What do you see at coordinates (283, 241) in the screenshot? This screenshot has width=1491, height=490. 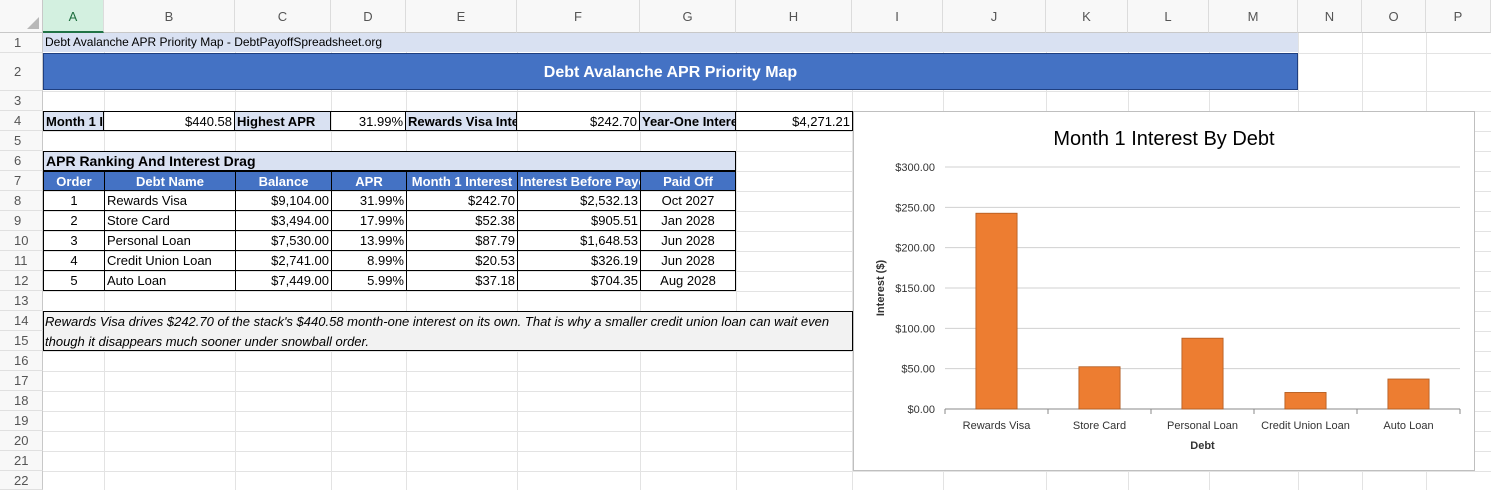 I see `table-cell-r3-c2: $7,530.00` at bounding box center [283, 241].